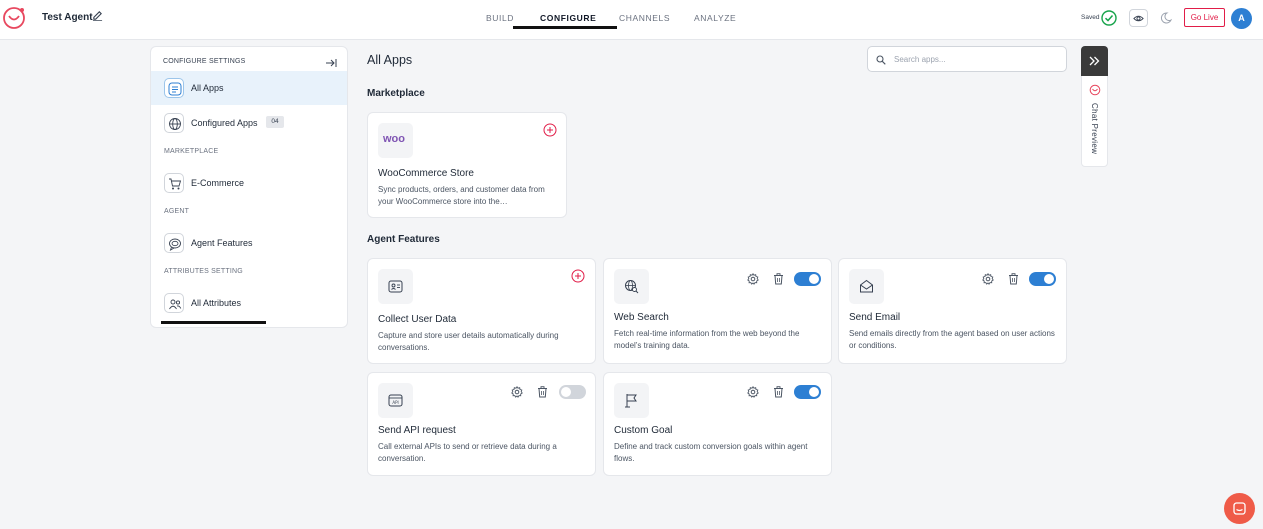  I want to click on tab-build: BUILD, so click(500, 18).